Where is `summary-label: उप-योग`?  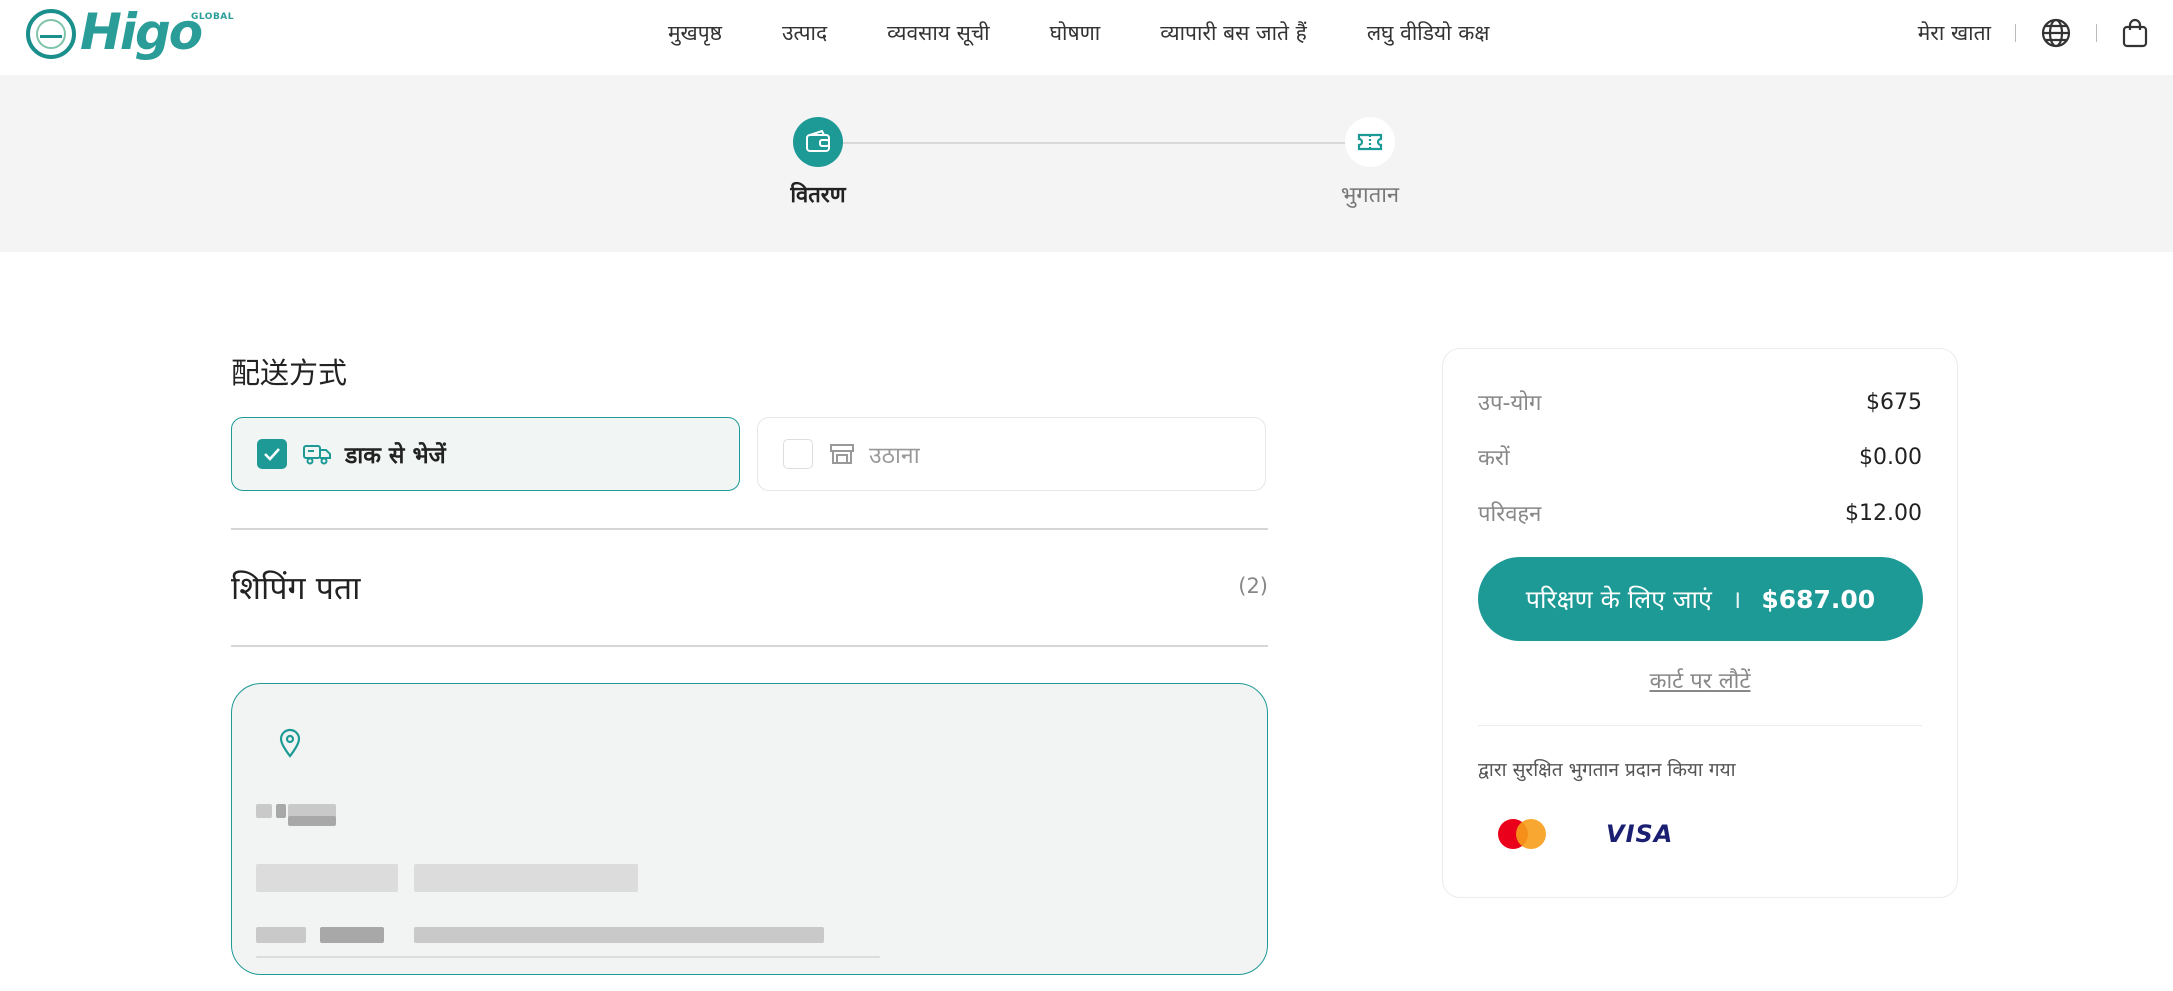
summary-label: उप-योग is located at coordinates (1510, 403).